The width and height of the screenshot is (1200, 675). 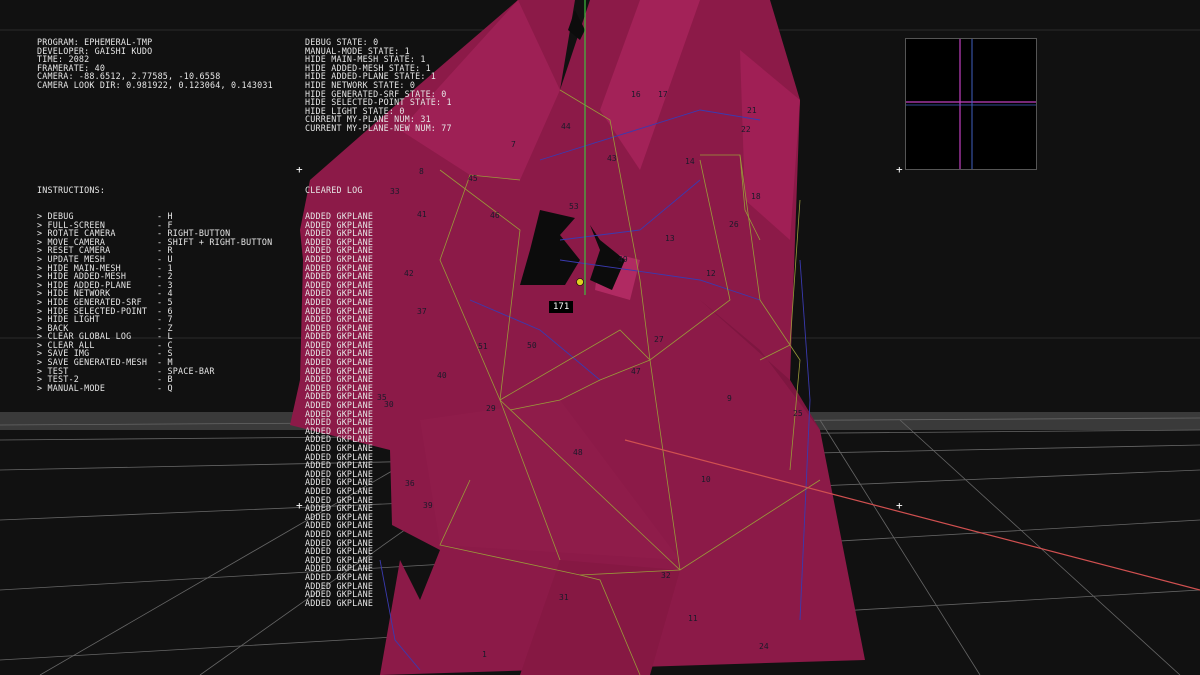 I want to click on instruction-row: > MANUAL-MODE - Q, so click(x=154, y=388).